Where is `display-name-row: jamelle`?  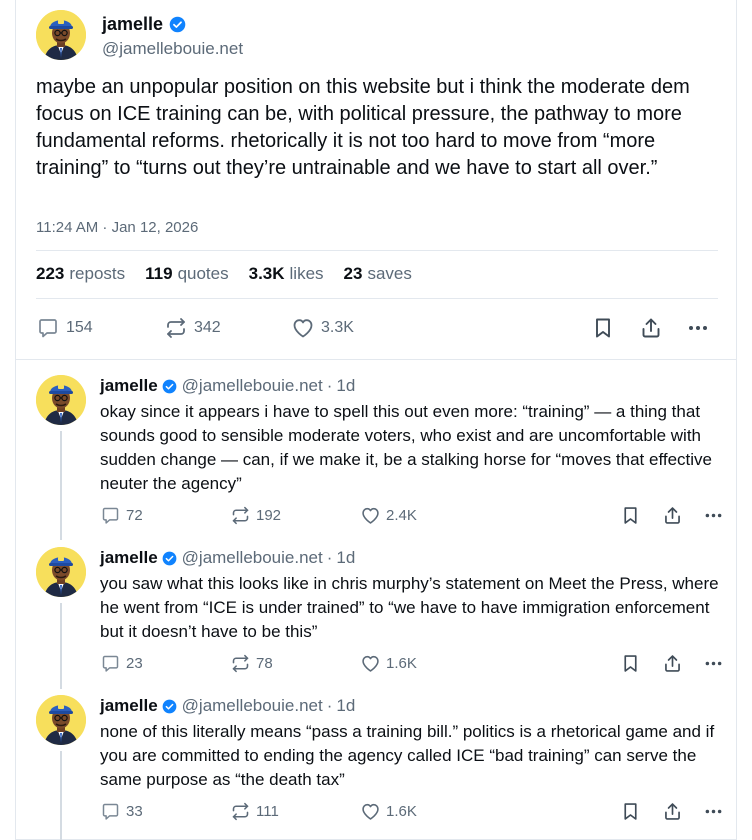 display-name-row: jamelle is located at coordinates (172, 25).